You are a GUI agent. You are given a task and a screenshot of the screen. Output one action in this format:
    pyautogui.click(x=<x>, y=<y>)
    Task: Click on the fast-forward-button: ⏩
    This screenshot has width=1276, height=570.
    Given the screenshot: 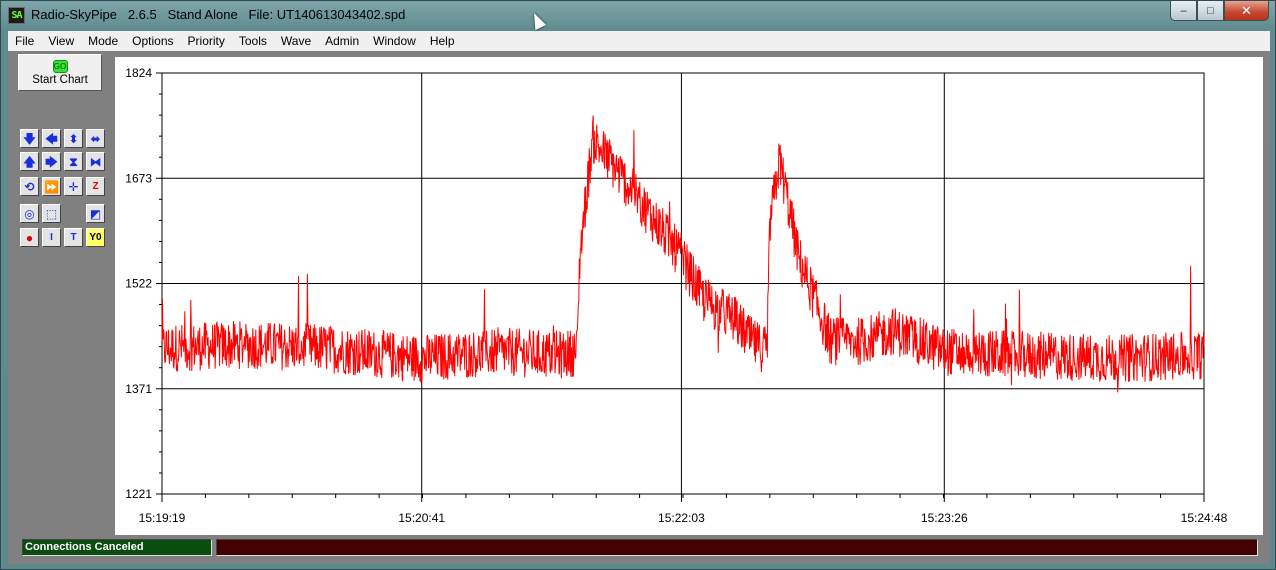 What is the action you would take?
    pyautogui.click(x=51, y=186)
    